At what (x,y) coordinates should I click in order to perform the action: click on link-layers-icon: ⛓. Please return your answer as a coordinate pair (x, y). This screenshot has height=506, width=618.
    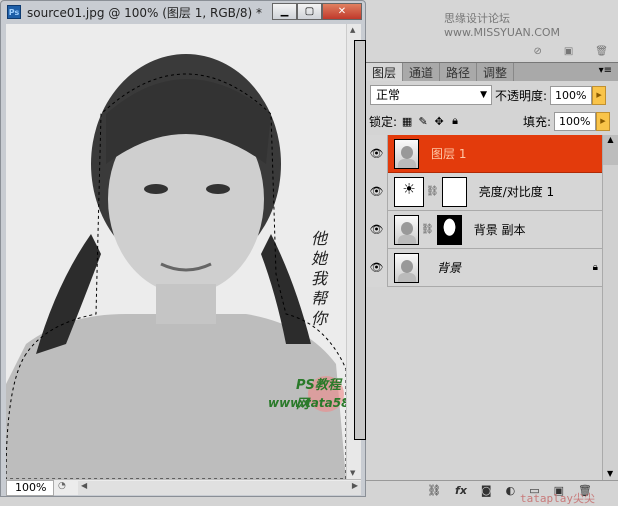
    Looking at the image, I should click on (434, 490).